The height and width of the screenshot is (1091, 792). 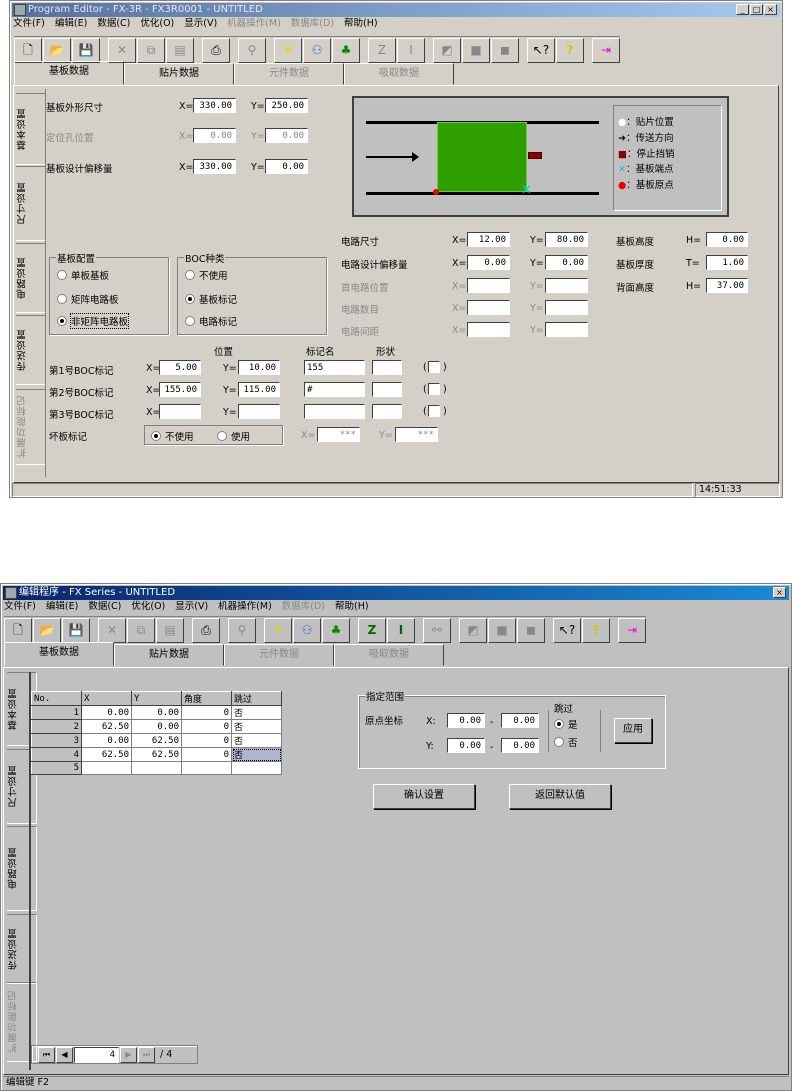 What do you see at coordinates (245, 607) in the screenshot?
I see `menu-machine: 机器操作(M)` at bounding box center [245, 607].